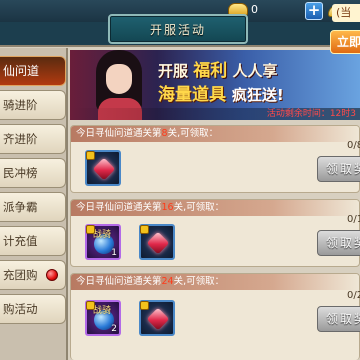  I want to click on banner-subheadline: 海量道具 疯狂送!, so click(221, 95).